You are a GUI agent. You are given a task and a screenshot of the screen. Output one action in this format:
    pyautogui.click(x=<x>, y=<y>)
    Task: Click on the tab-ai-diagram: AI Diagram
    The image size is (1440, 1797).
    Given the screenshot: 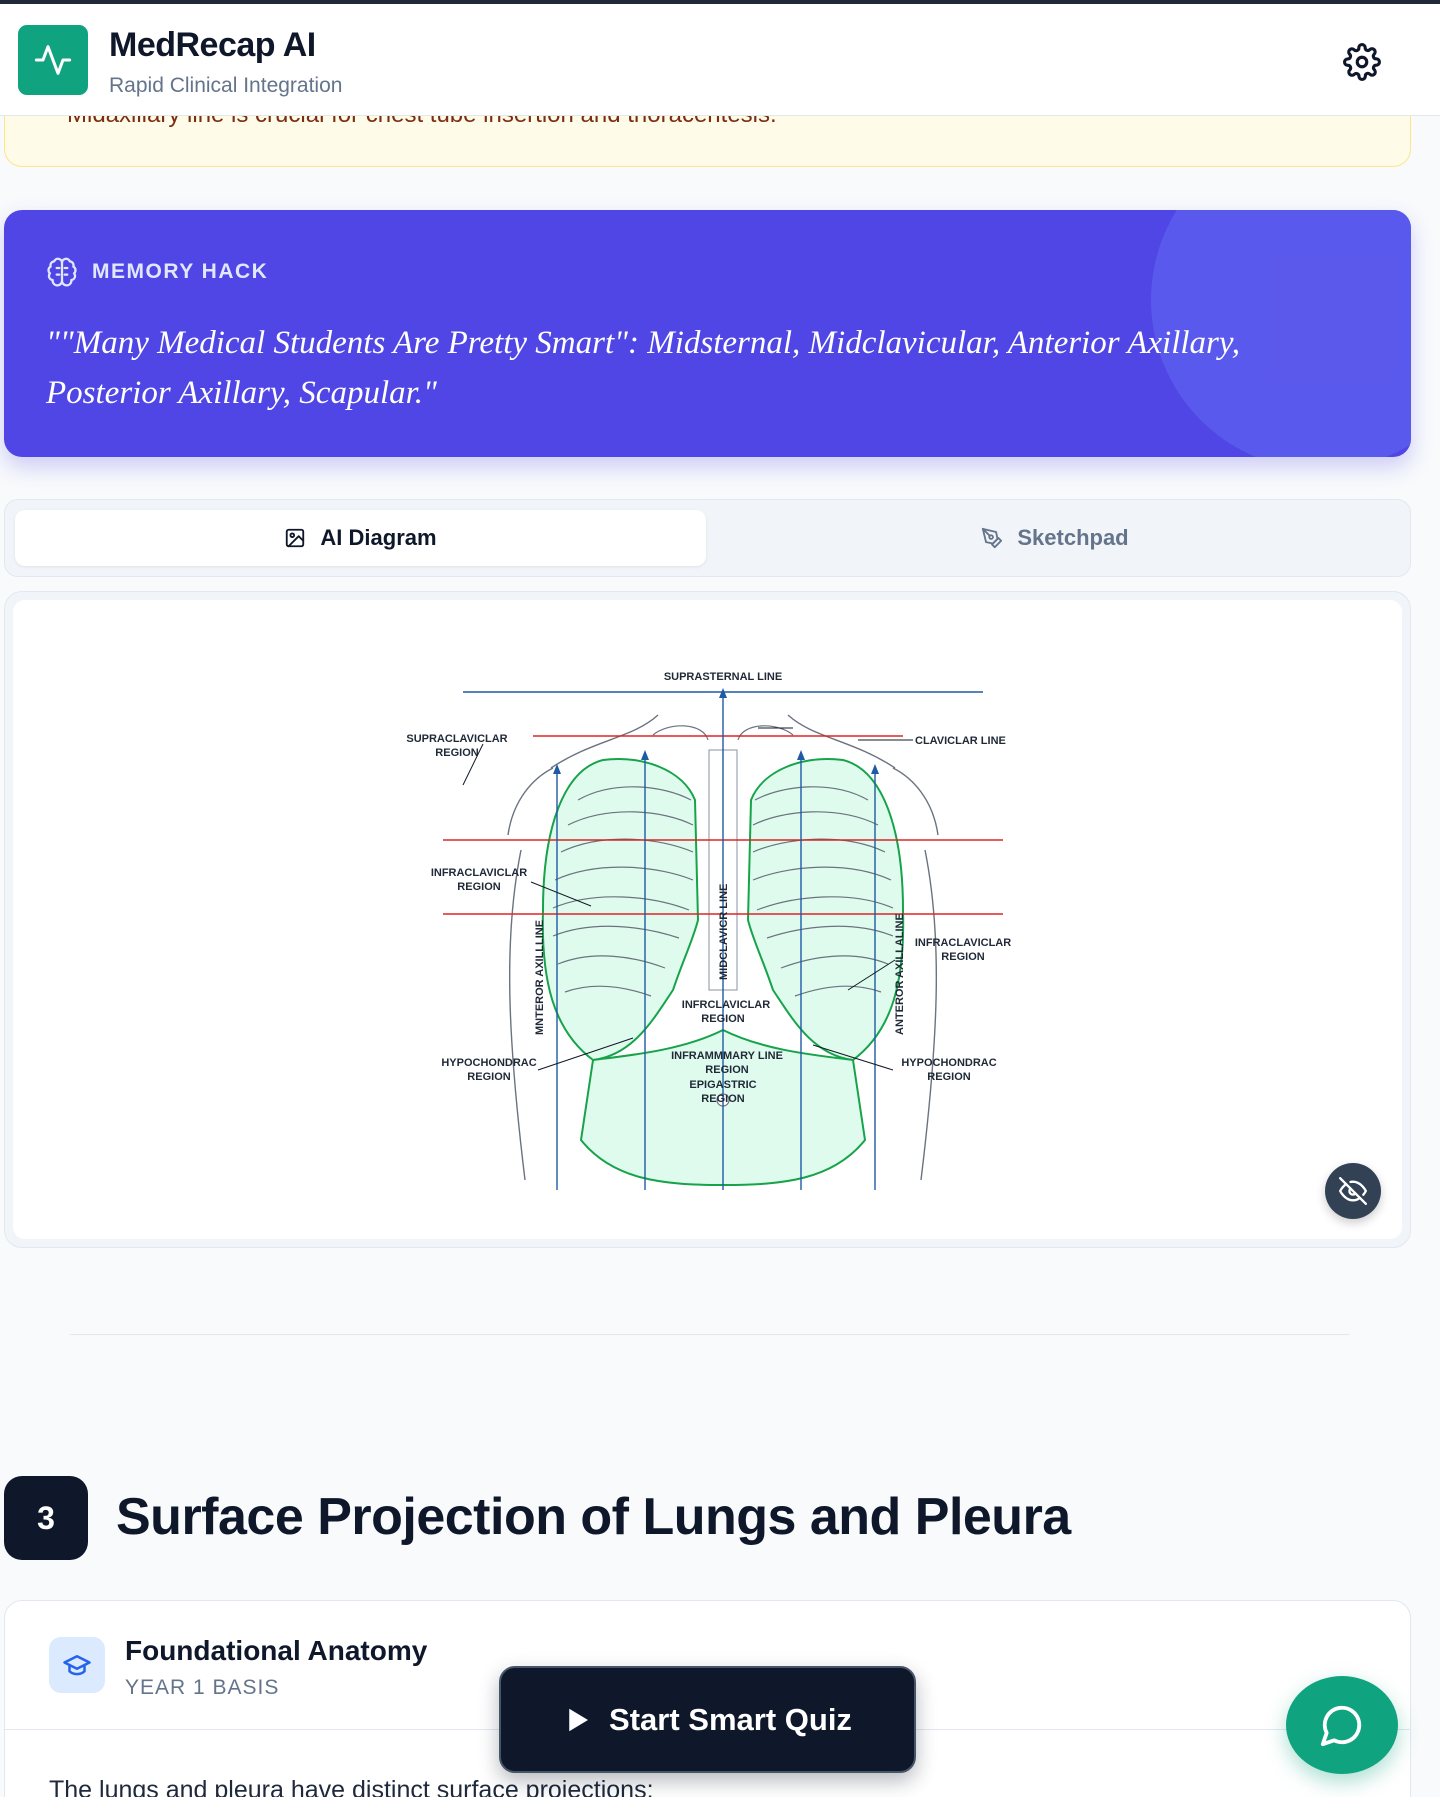 What is the action you would take?
    pyautogui.click(x=360, y=538)
    